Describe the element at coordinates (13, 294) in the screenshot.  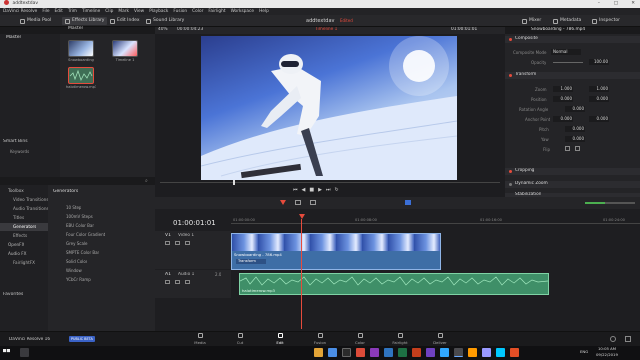
I see `favorites-heading: Favorites` at that location.